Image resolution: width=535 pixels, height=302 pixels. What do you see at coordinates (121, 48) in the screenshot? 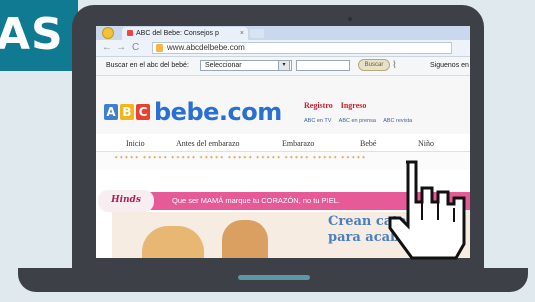
I see `forward-arrow-icon: →` at bounding box center [121, 48].